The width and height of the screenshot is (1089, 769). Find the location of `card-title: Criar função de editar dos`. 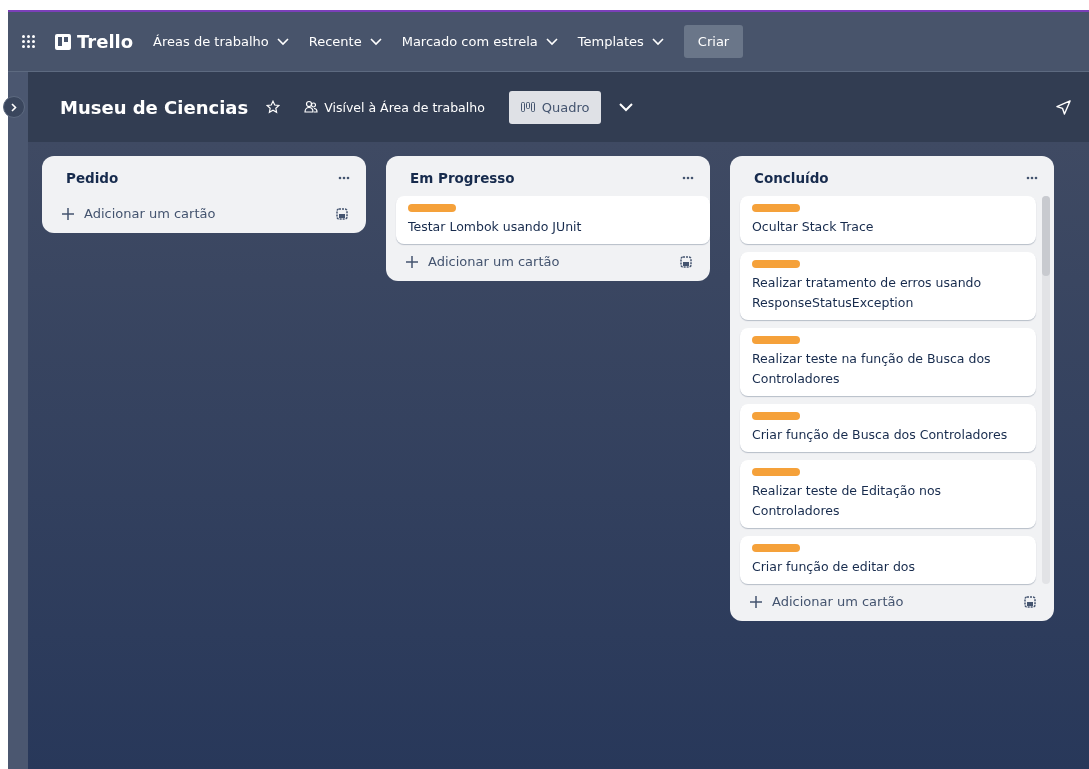

card-title: Criar função de editar dos is located at coordinates (834, 567).